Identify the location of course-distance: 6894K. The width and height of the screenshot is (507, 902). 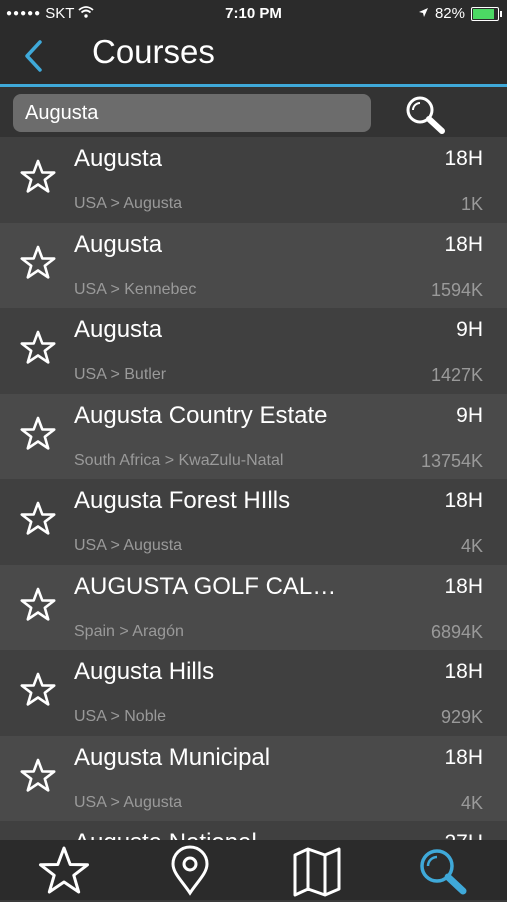
(456, 631).